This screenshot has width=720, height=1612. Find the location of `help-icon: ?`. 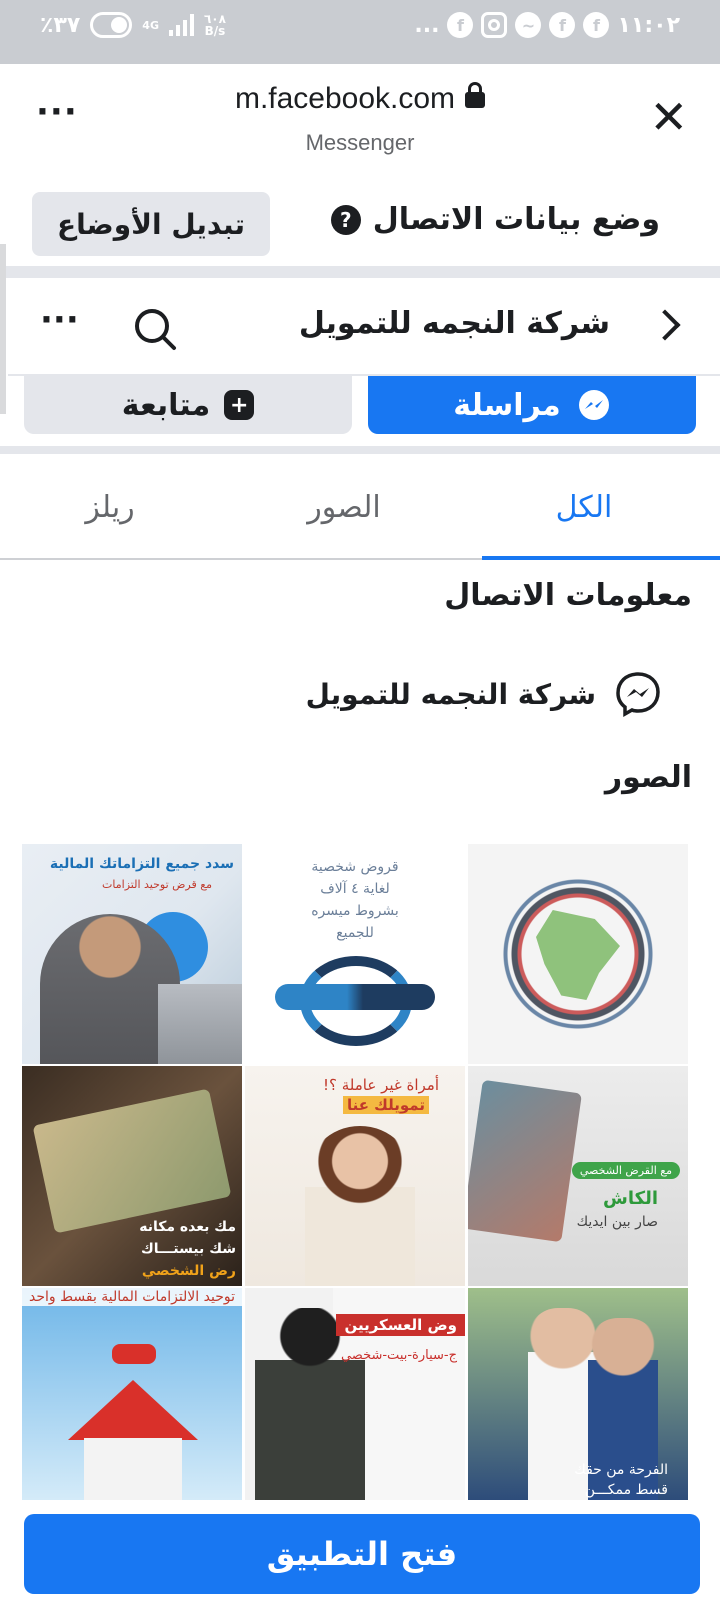

help-icon: ? is located at coordinates (345, 219).